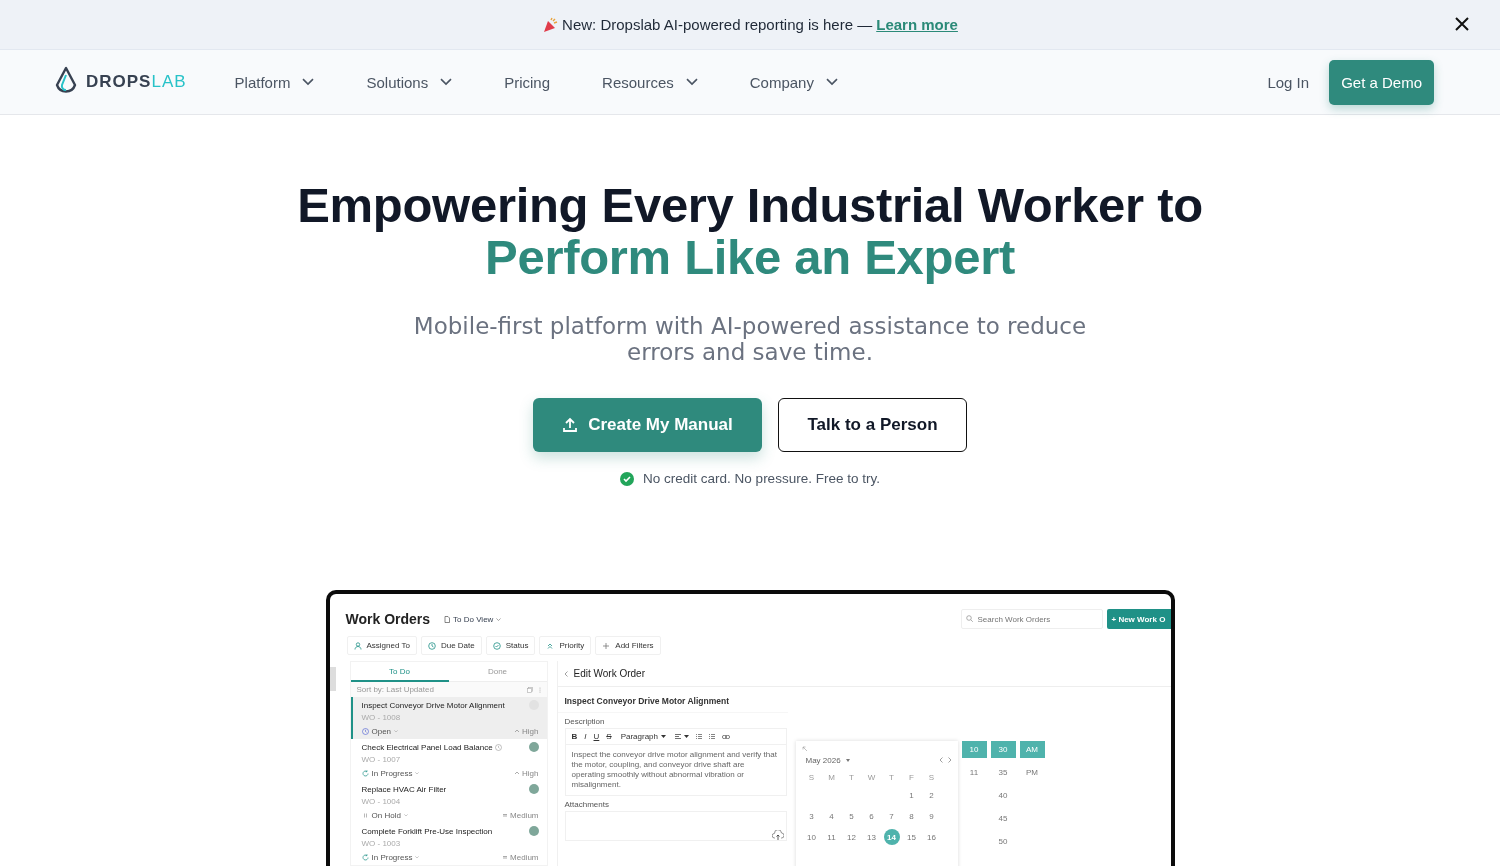 Image resolution: width=1500 pixels, height=866 pixels. I want to click on period-option: PM, so click(1032, 772).